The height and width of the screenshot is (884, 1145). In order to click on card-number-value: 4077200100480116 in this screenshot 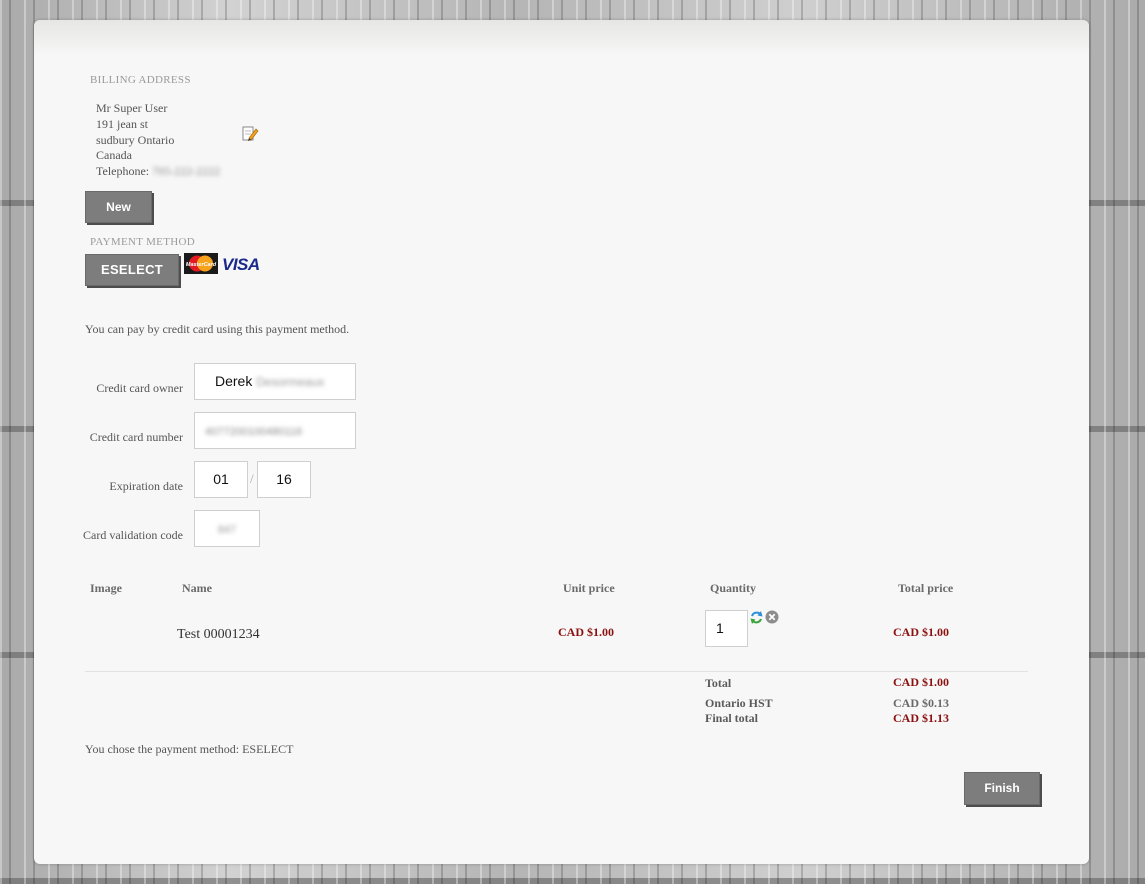, I will do `click(254, 432)`.